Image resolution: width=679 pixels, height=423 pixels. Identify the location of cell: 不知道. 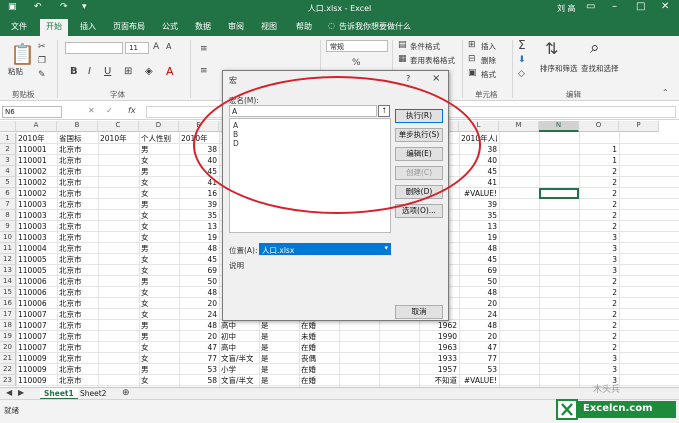
(439, 380).